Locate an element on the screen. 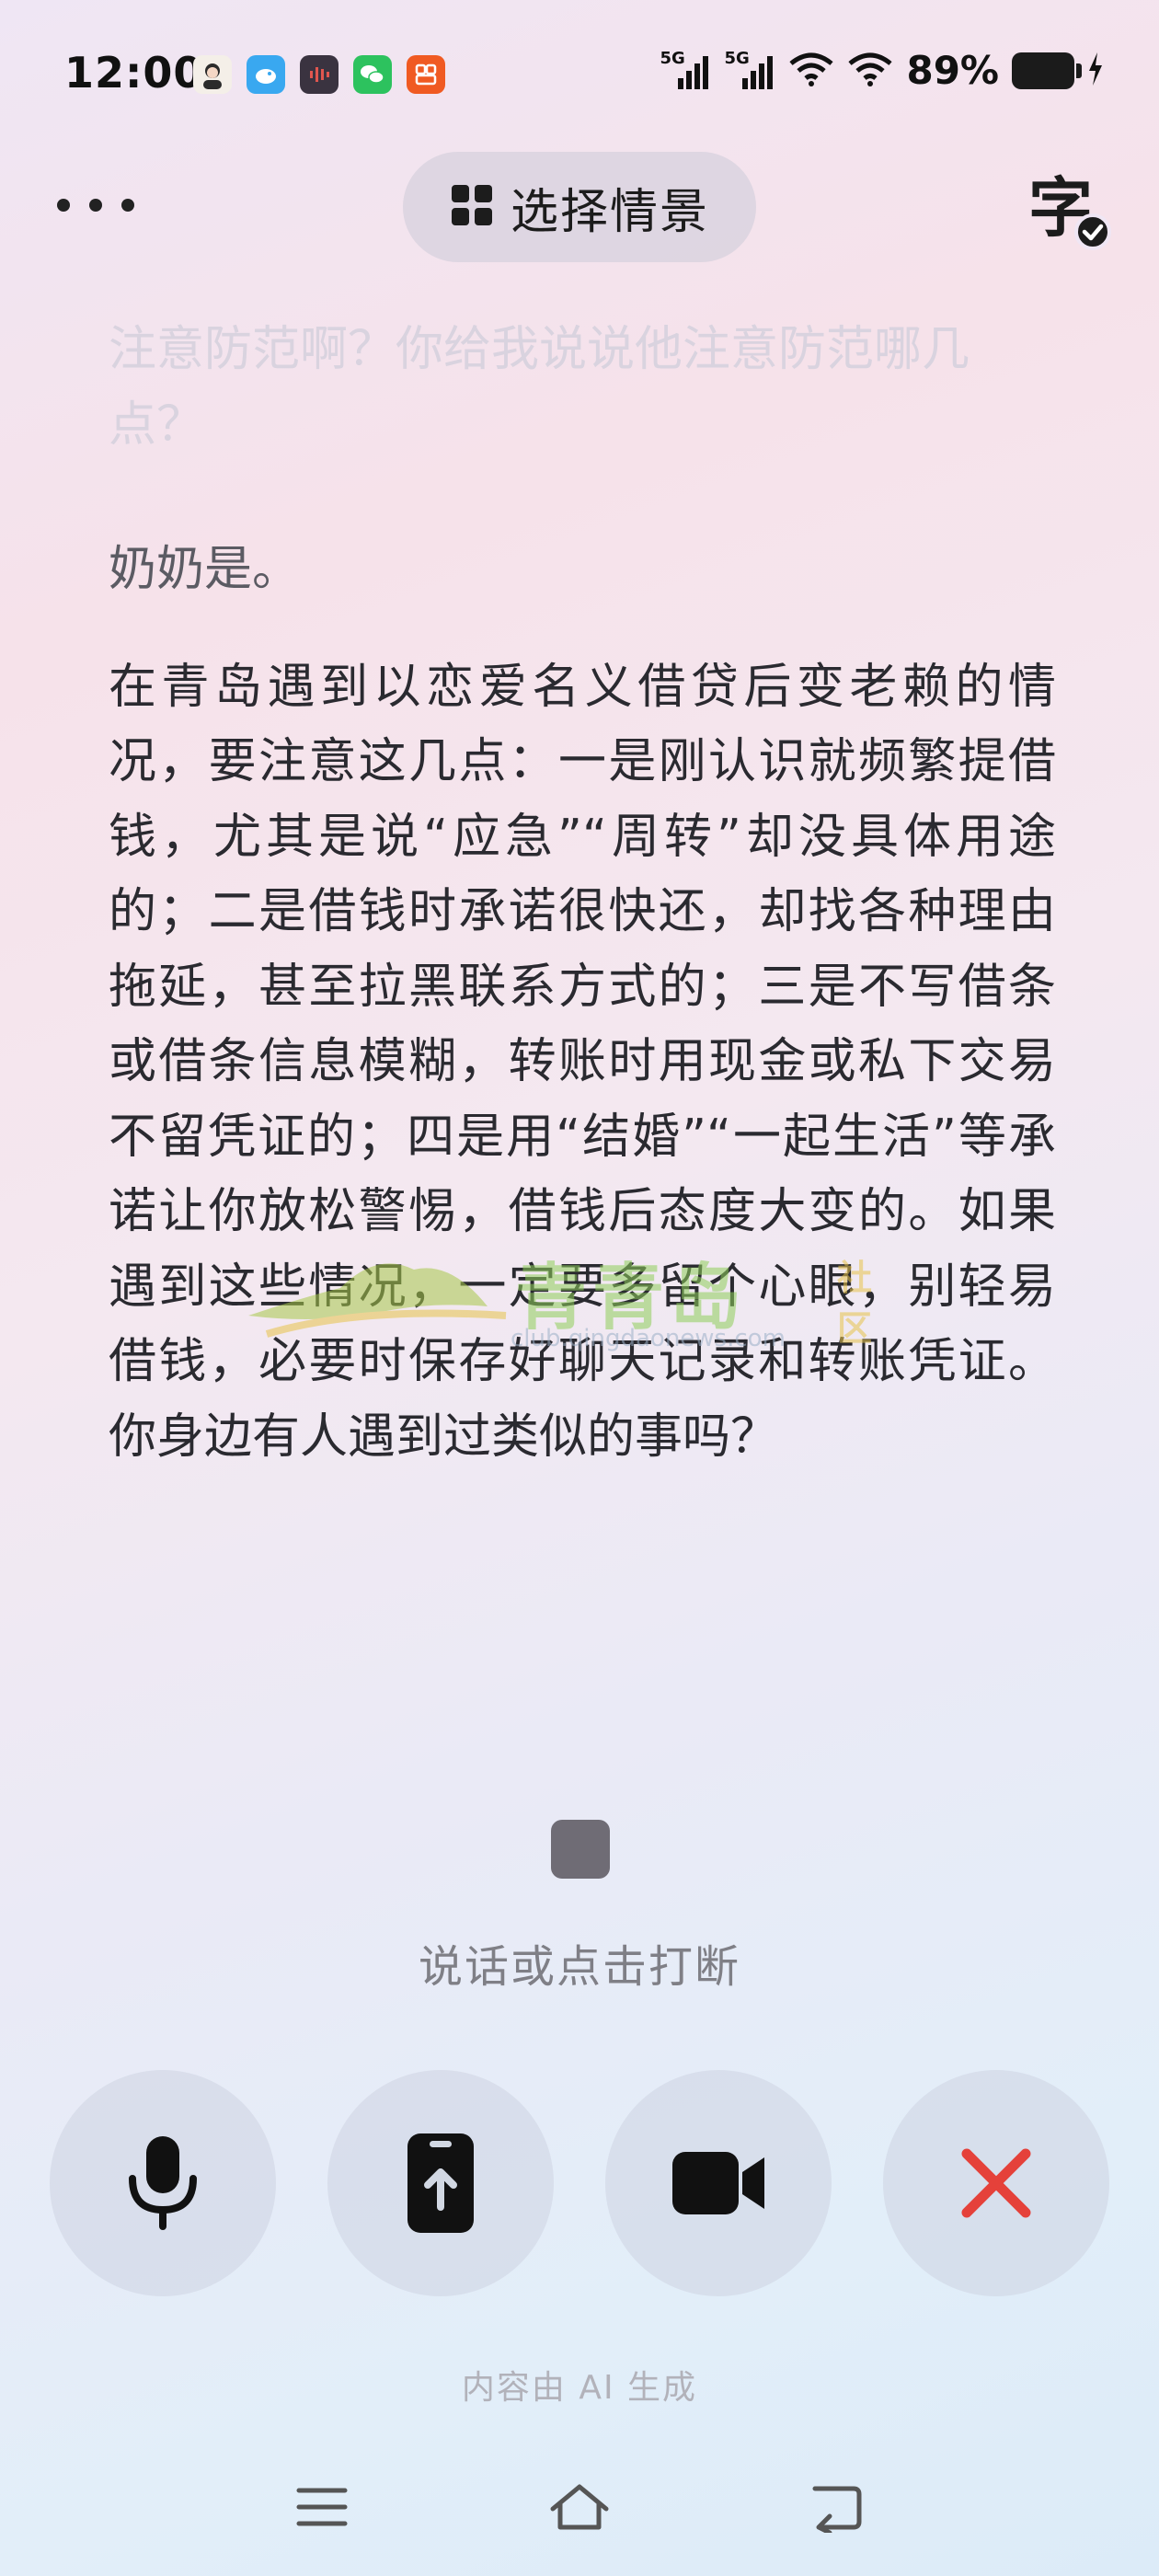 This screenshot has width=1159, height=2576. nav-menu-button is located at coordinates (322, 2507).